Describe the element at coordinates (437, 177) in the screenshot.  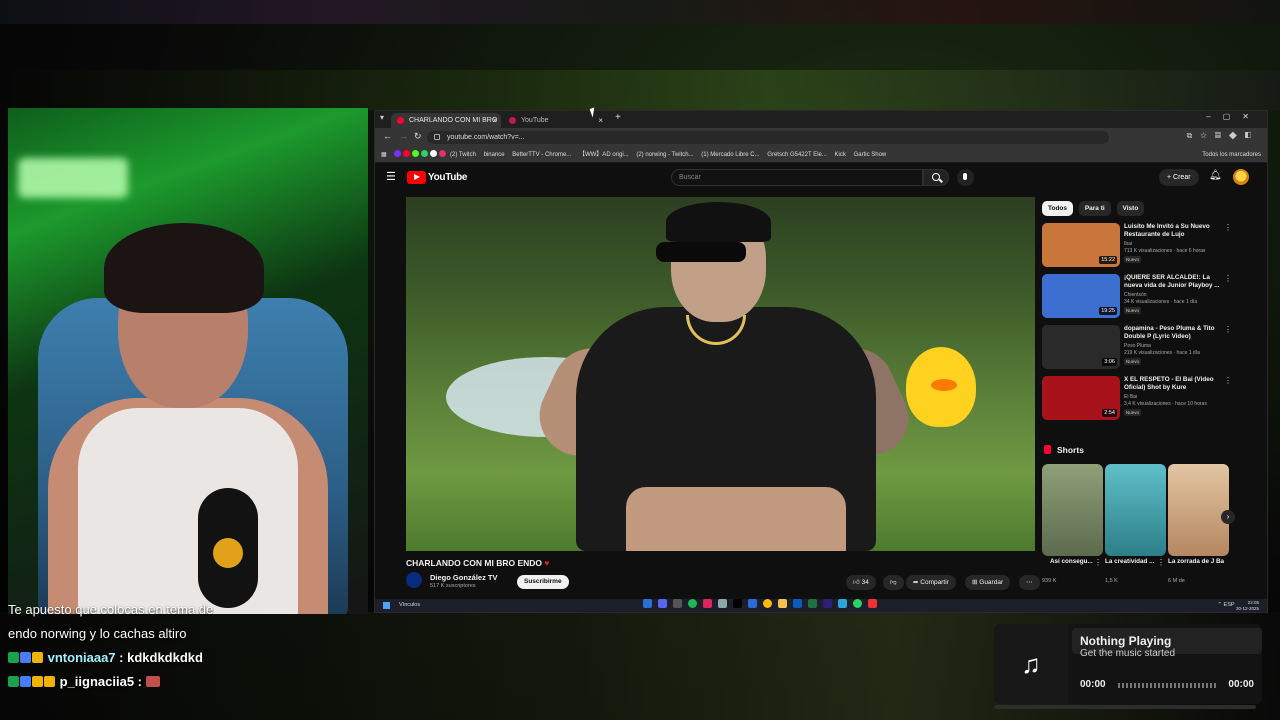
I see `youtube-logo: YouTube` at that location.